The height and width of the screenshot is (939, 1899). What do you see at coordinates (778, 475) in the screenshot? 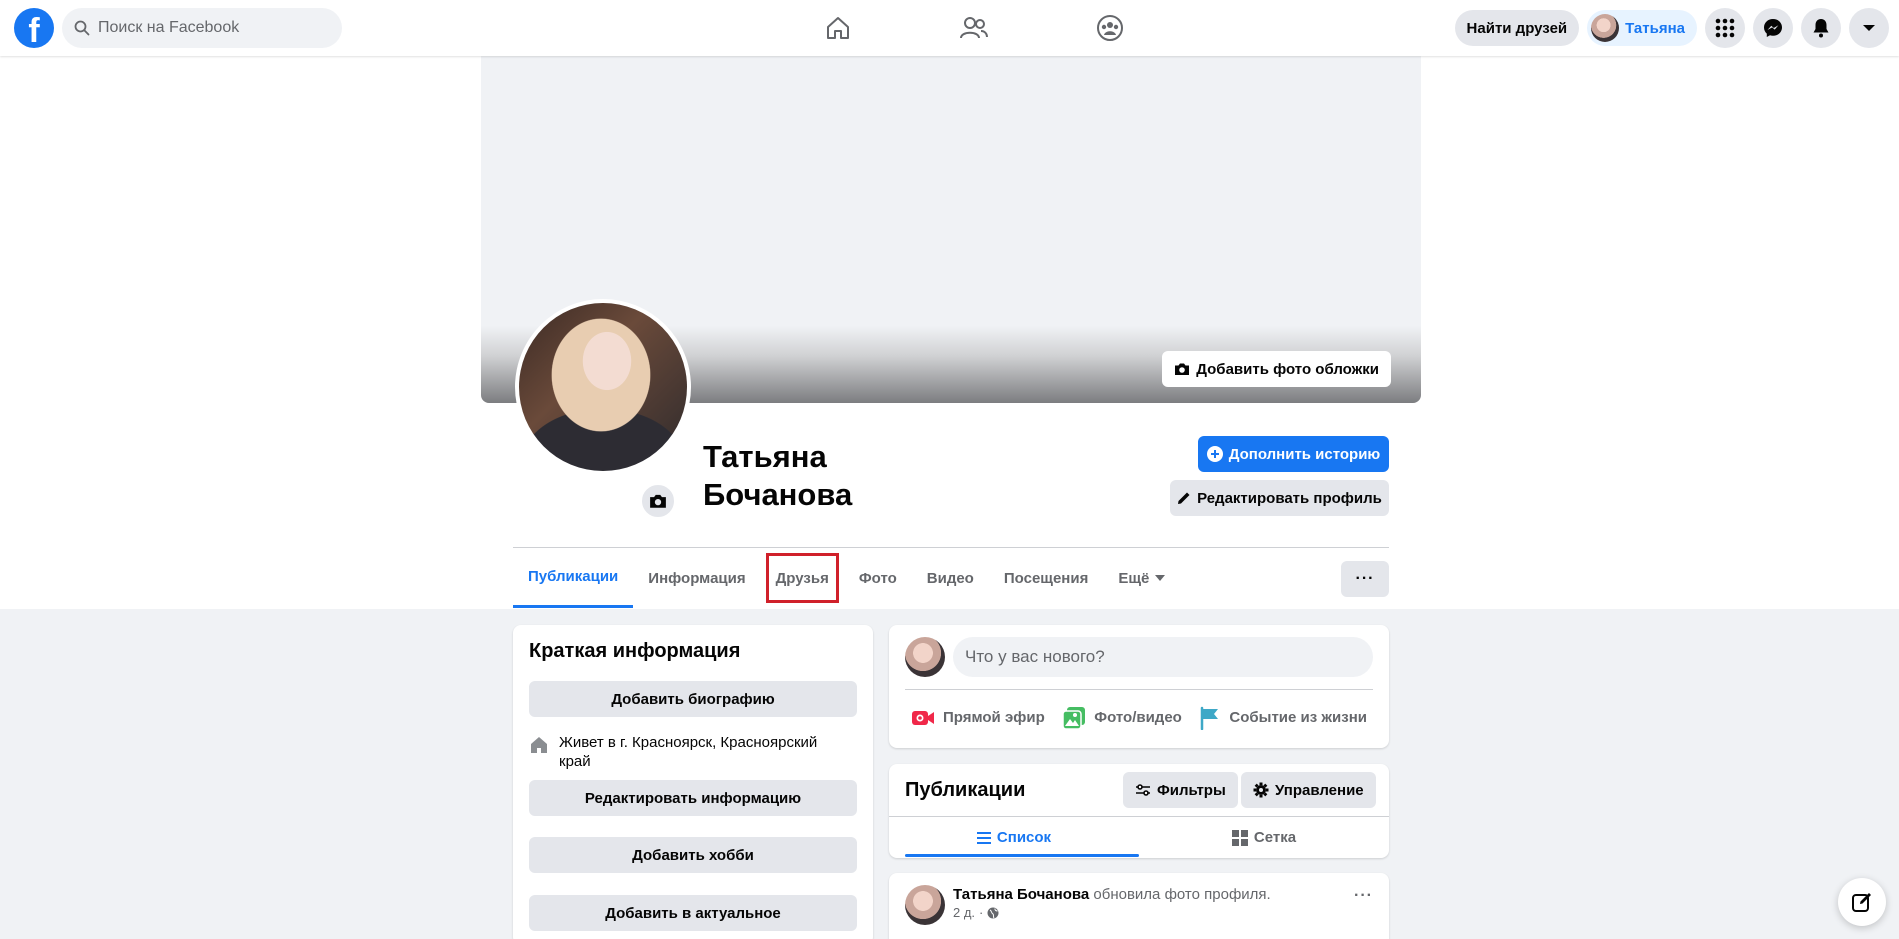
I see `profile-name: Татьяна Бочанова` at bounding box center [778, 475].